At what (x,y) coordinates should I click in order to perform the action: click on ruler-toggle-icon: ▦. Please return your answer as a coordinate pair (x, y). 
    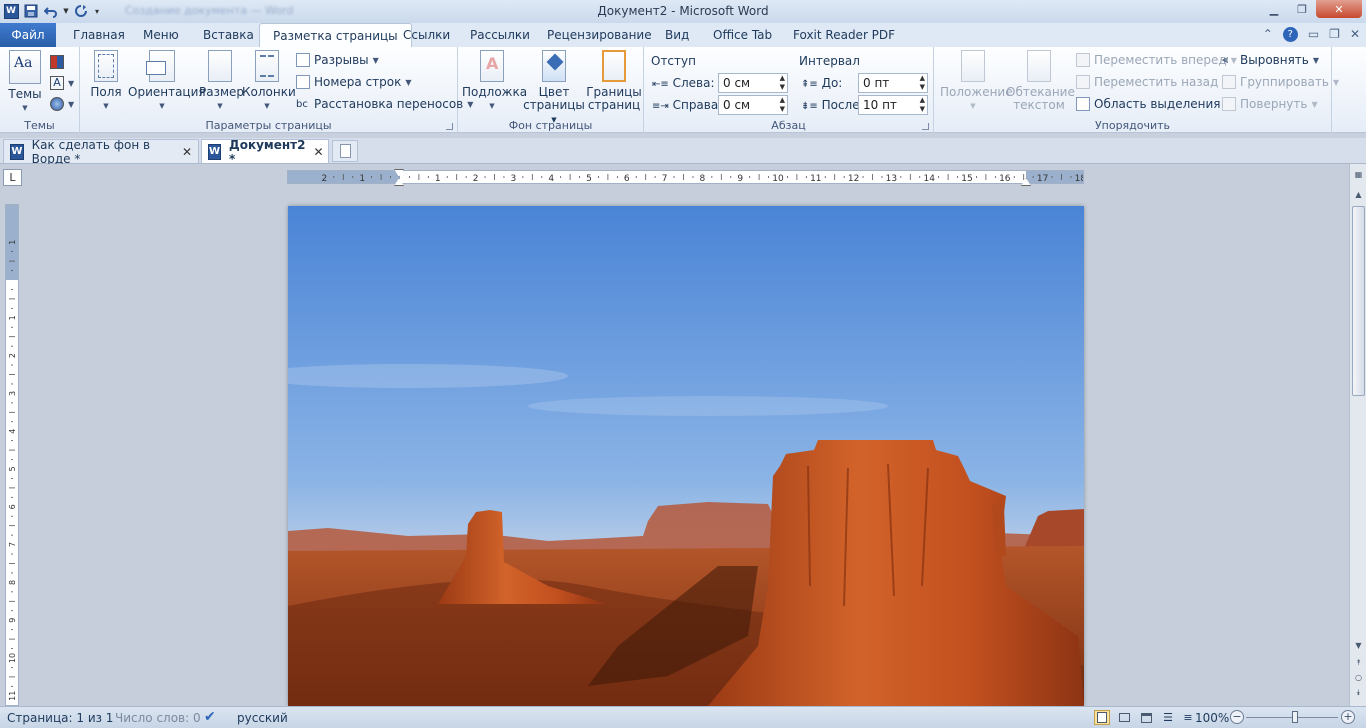
    Looking at the image, I should click on (1358, 174).